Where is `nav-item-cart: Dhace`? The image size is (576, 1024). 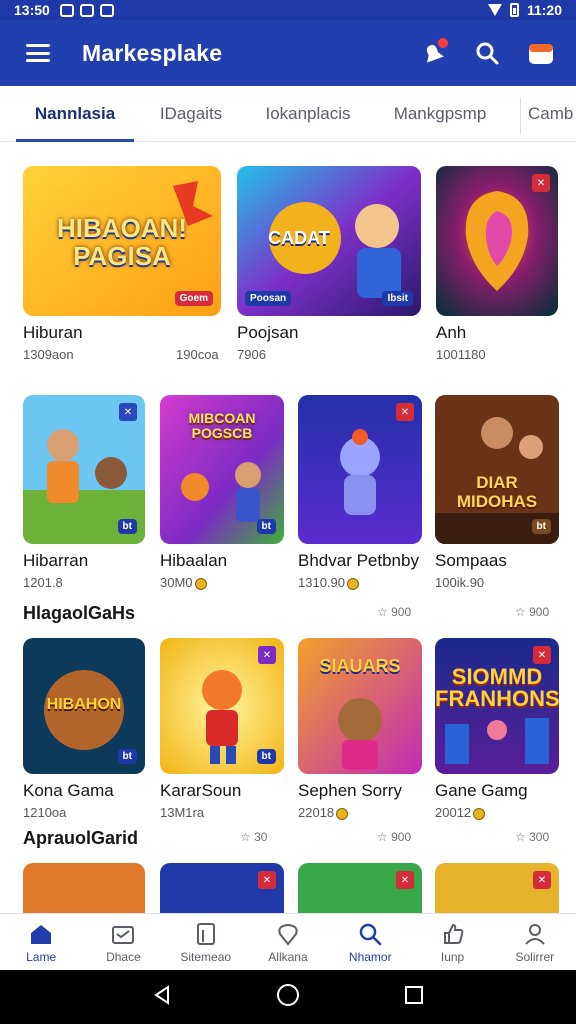 nav-item-cart: Dhace is located at coordinates (123, 942).